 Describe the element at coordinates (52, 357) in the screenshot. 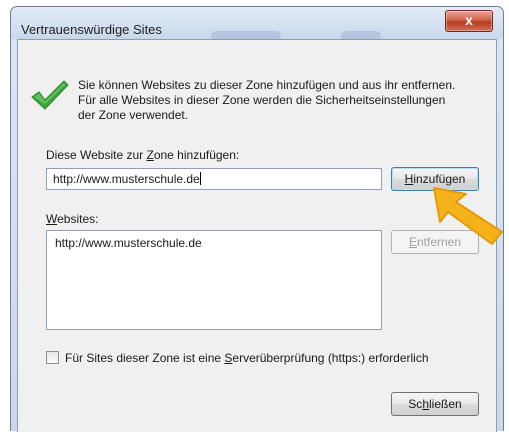

I see `https-checkbox` at that location.